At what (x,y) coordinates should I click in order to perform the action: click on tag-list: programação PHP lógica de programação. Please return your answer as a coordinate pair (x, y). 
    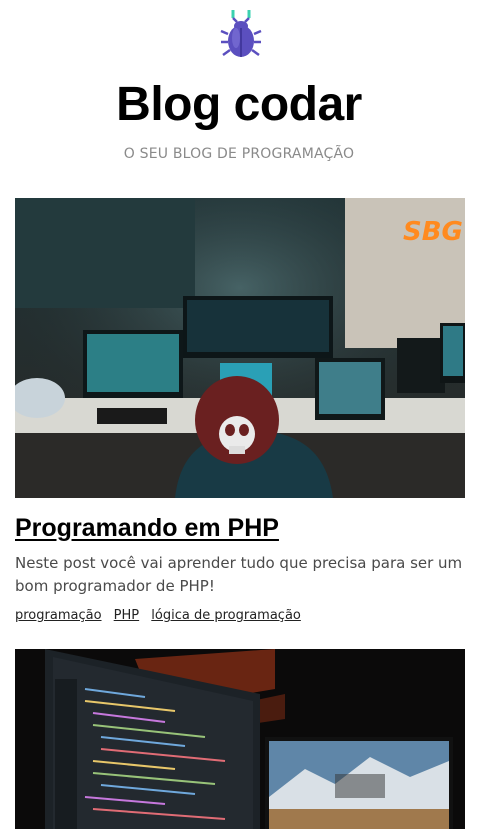
    Looking at the image, I should click on (240, 615).